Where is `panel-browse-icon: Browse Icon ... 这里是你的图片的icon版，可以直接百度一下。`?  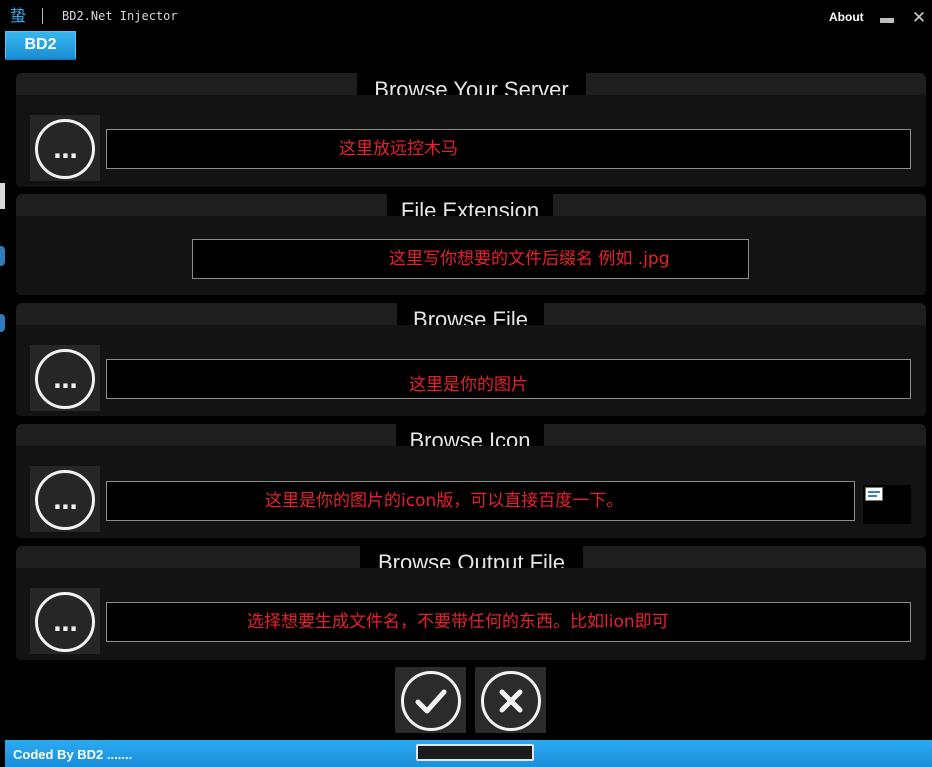 panel-browse-icon: Browse Icon ... 这里是你的图片的icon版，可以直接百度一下。 is located at coordinates (471, 481).